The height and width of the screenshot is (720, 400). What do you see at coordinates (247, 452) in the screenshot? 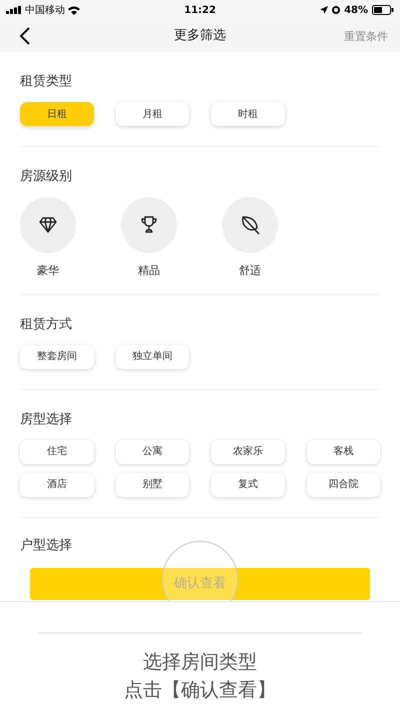
I see `option-chip: 农家乐` at bounding box center [247, 452].